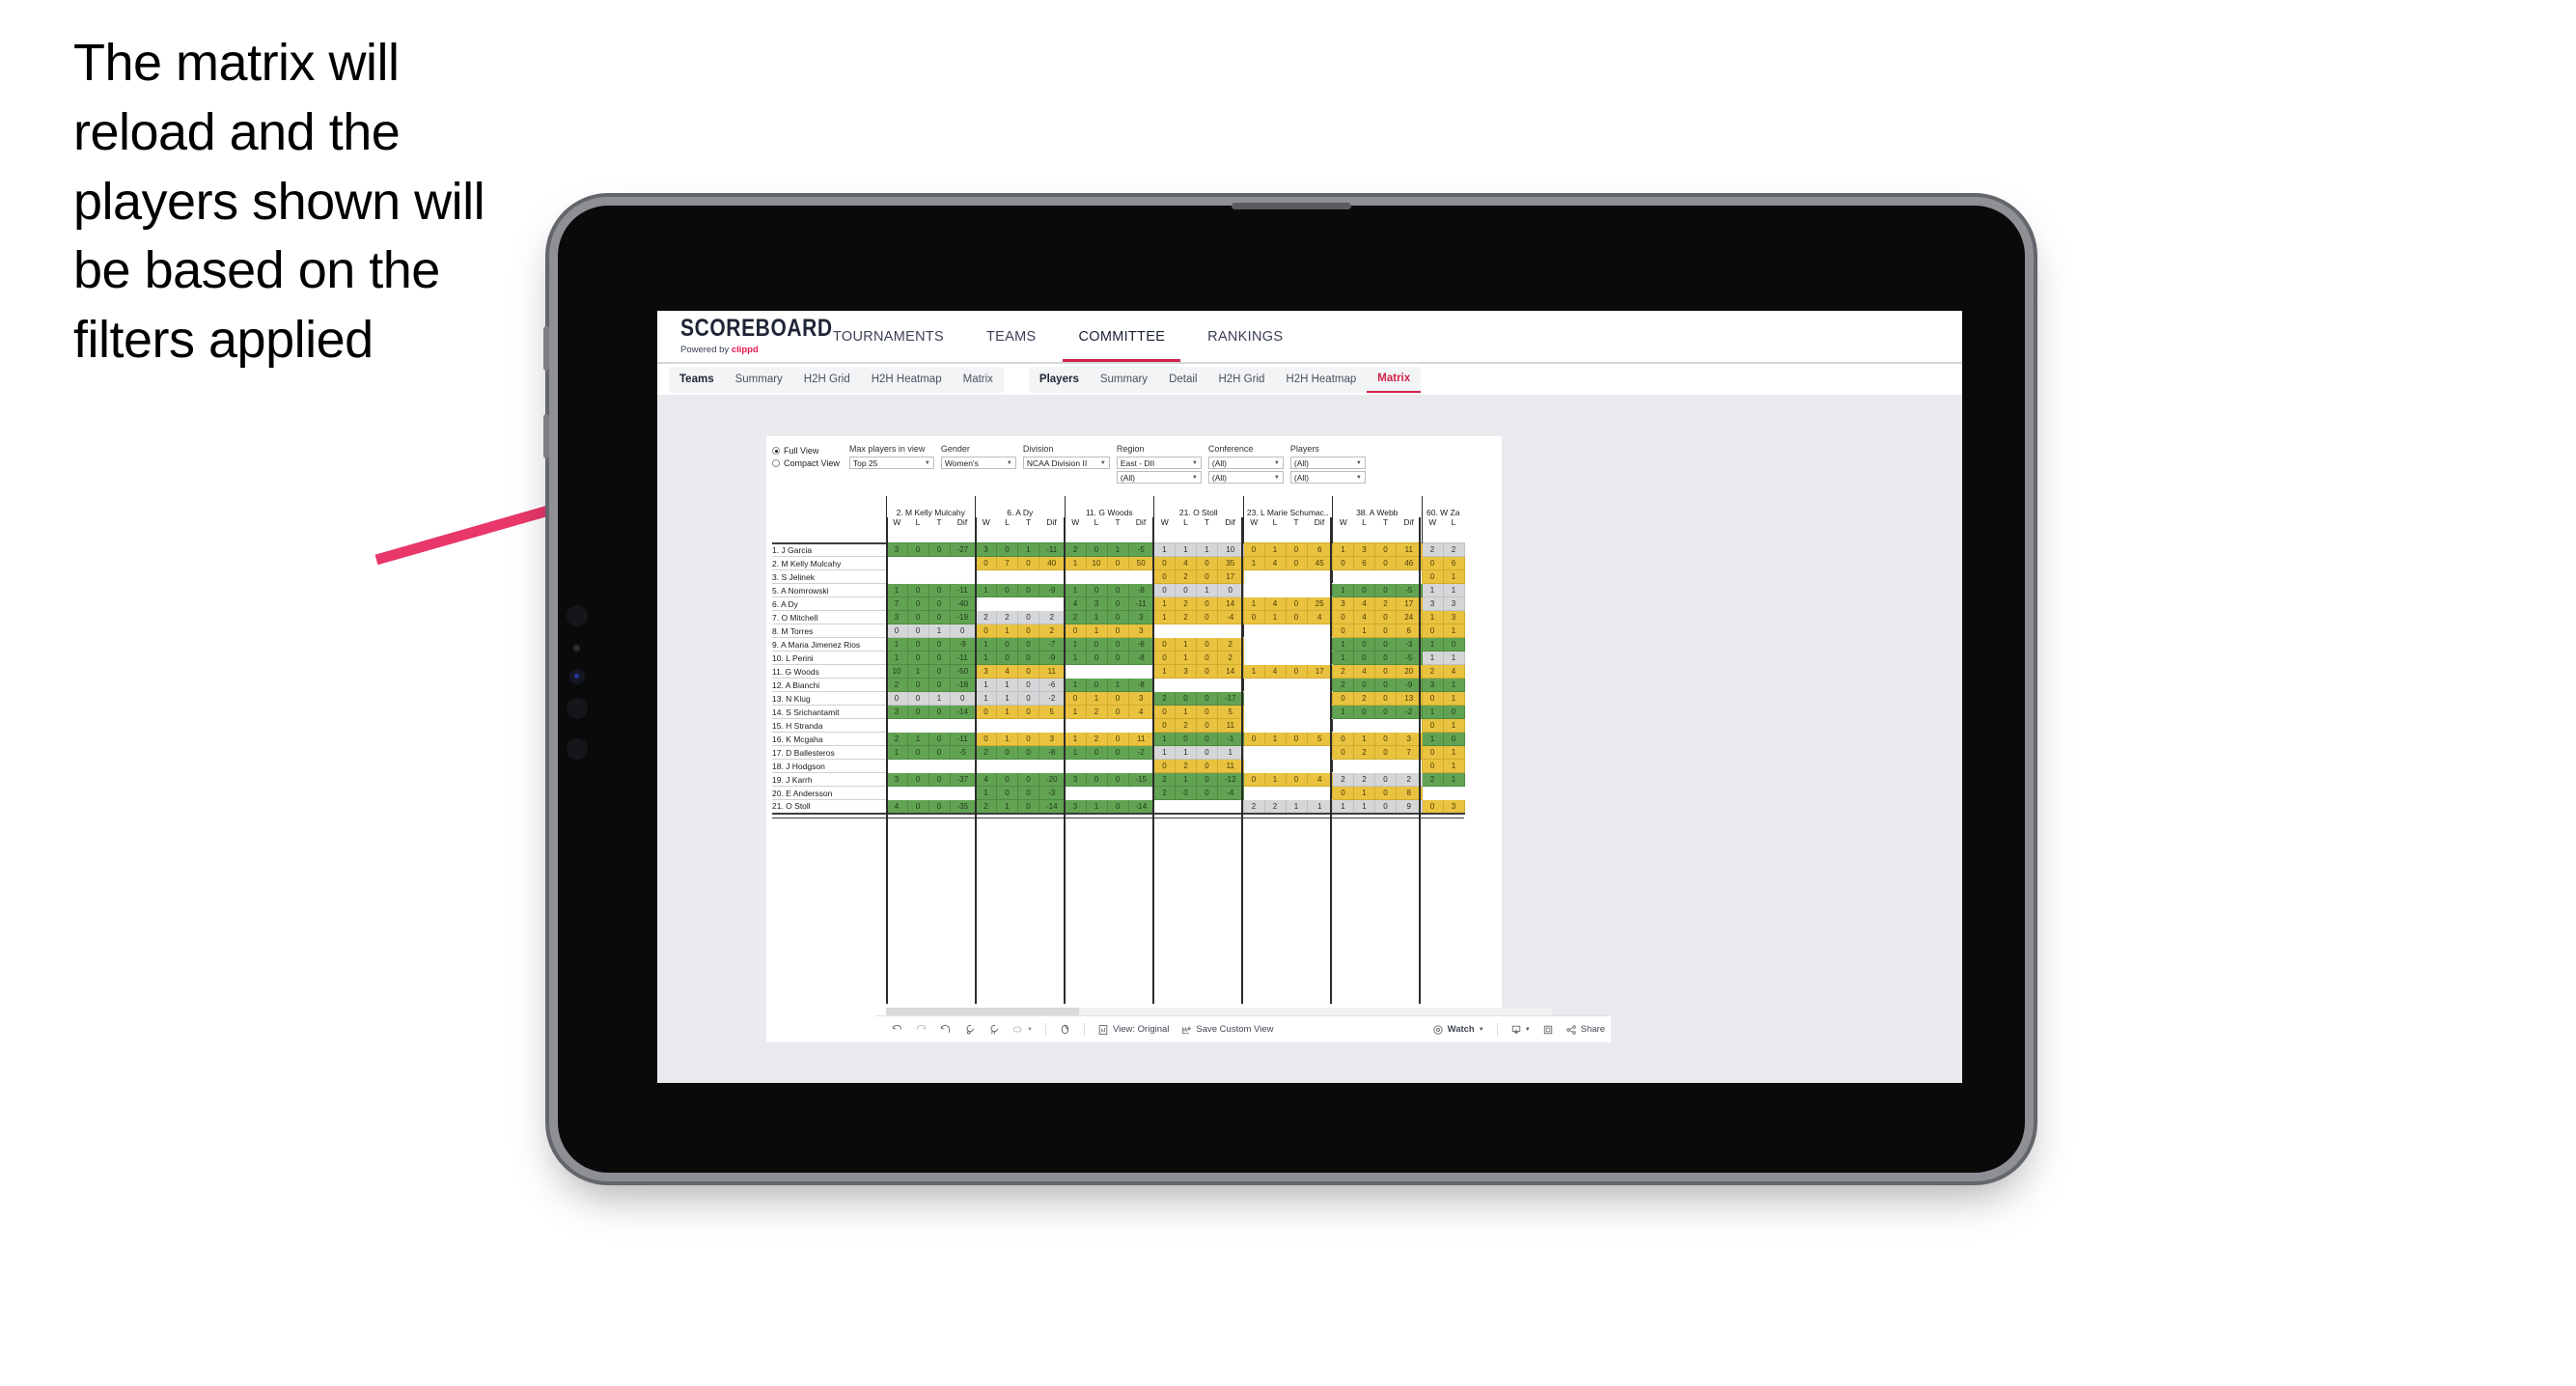 The image size is (2576, 1386). Describe the element at coordinates (1230, 672) in the screenshot. I see `matrix-cell: 14` at that location.